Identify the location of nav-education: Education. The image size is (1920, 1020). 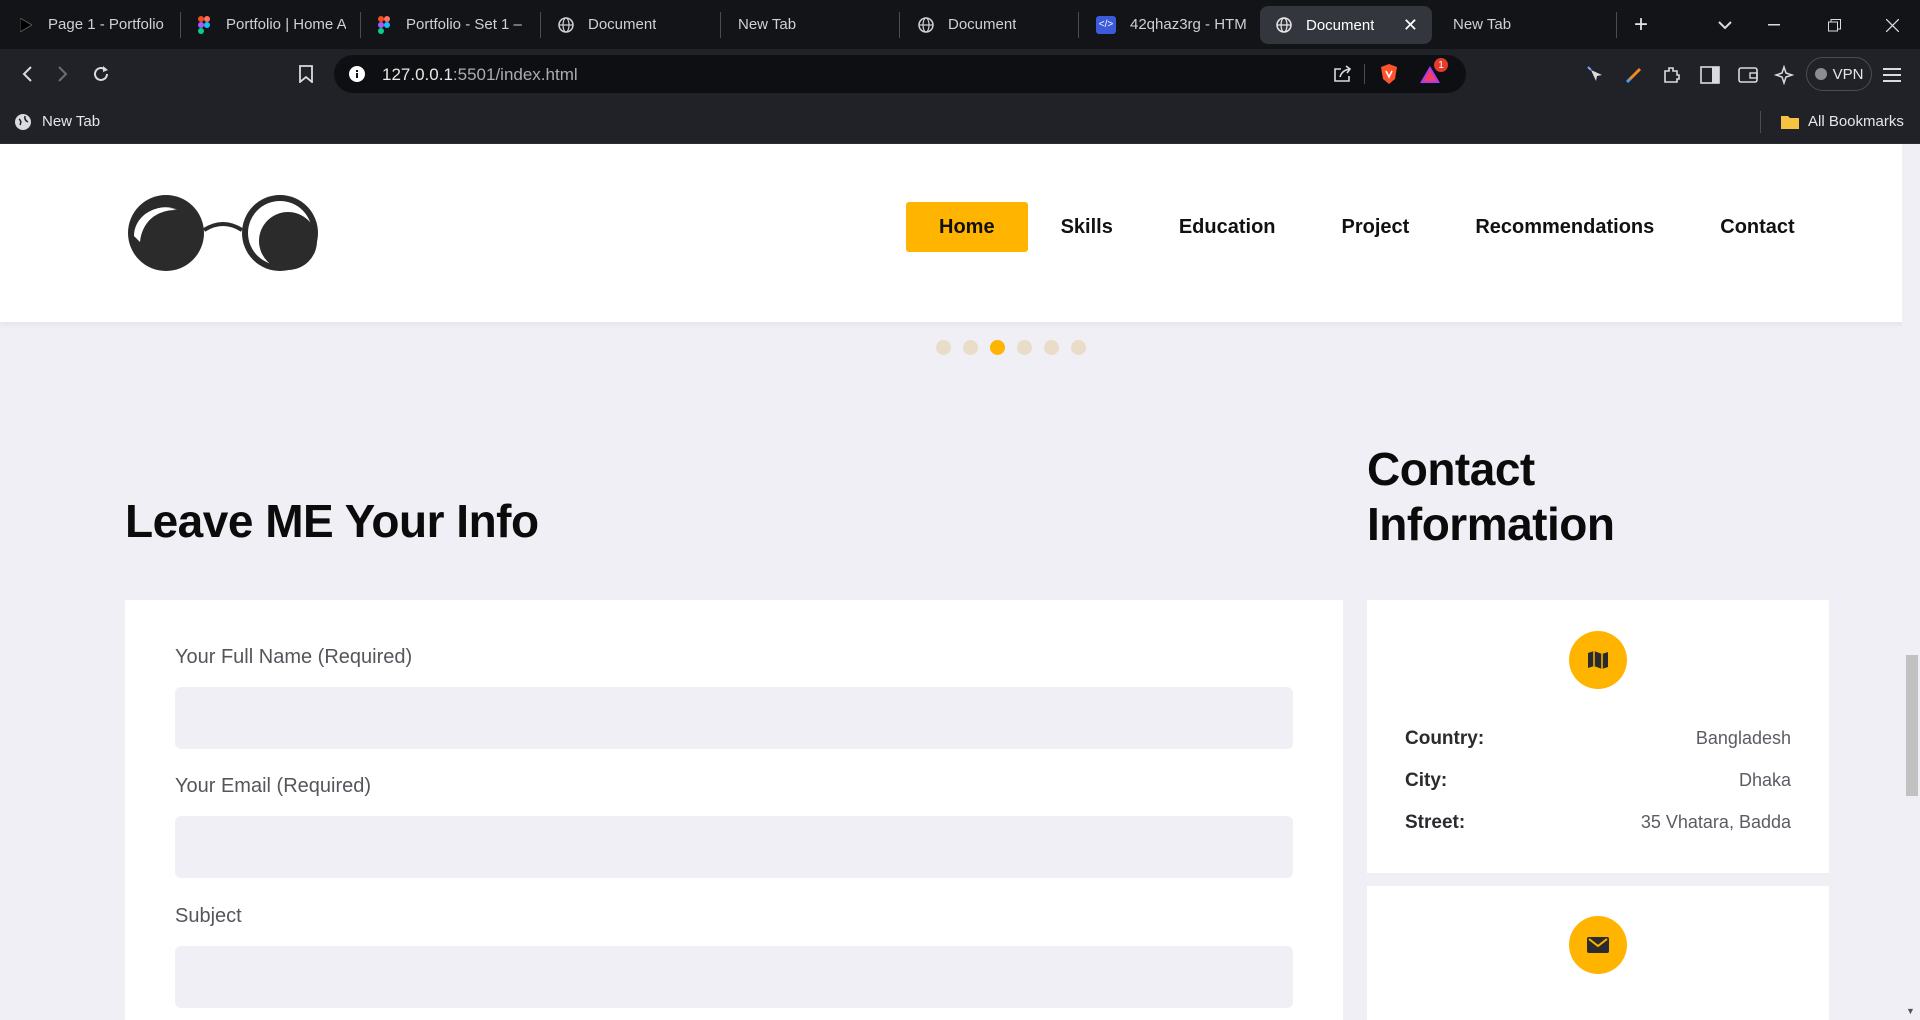
(1227, 227).